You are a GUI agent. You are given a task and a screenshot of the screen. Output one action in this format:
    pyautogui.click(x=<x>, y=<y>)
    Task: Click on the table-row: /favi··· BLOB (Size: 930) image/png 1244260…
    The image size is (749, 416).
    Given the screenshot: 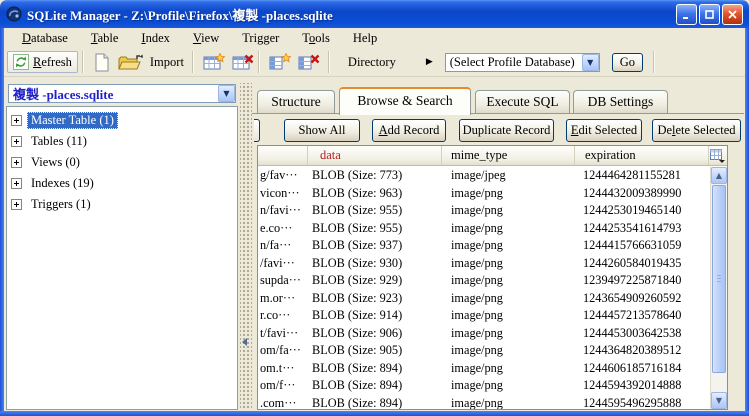 What is the action you would take?
    pyautogui.click(x=492, y=264)
    